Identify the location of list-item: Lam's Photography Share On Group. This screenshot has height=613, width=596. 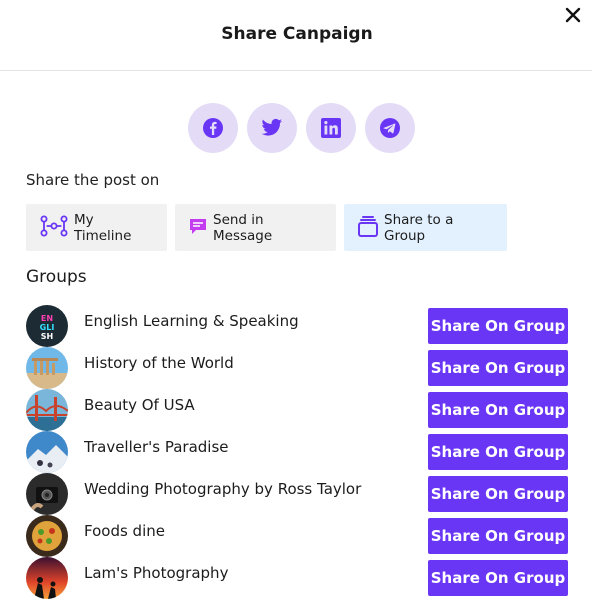
(297, 578).